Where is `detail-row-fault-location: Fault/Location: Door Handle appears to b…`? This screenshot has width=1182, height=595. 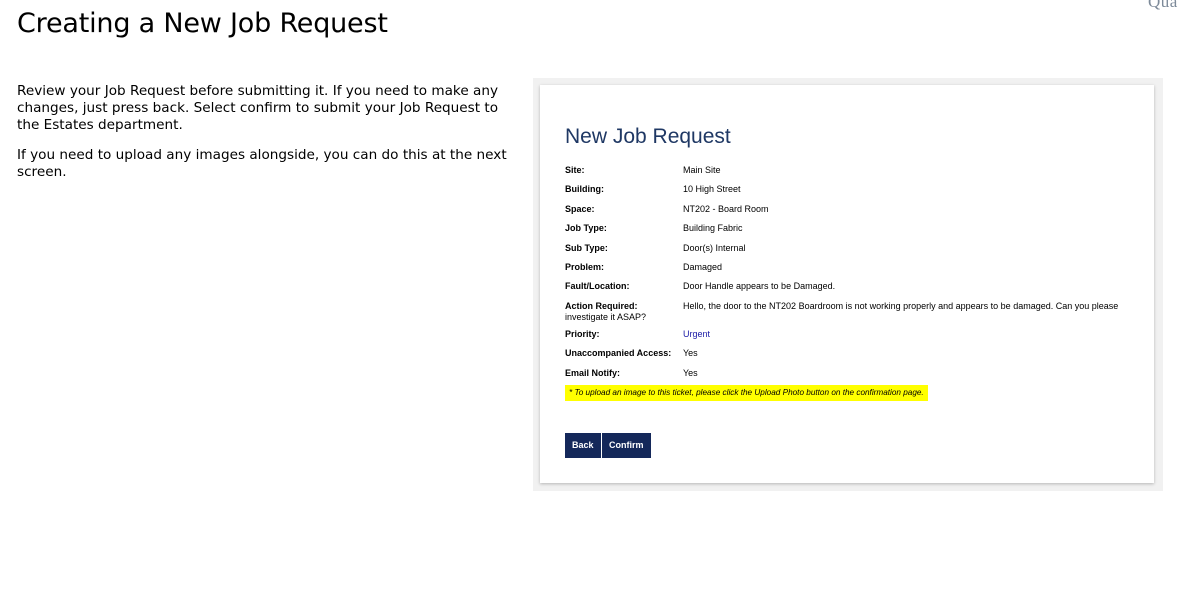 detail-row-fault-location: Fault/Location: Door Handle appears to b… is located at coordinates (850, 290).